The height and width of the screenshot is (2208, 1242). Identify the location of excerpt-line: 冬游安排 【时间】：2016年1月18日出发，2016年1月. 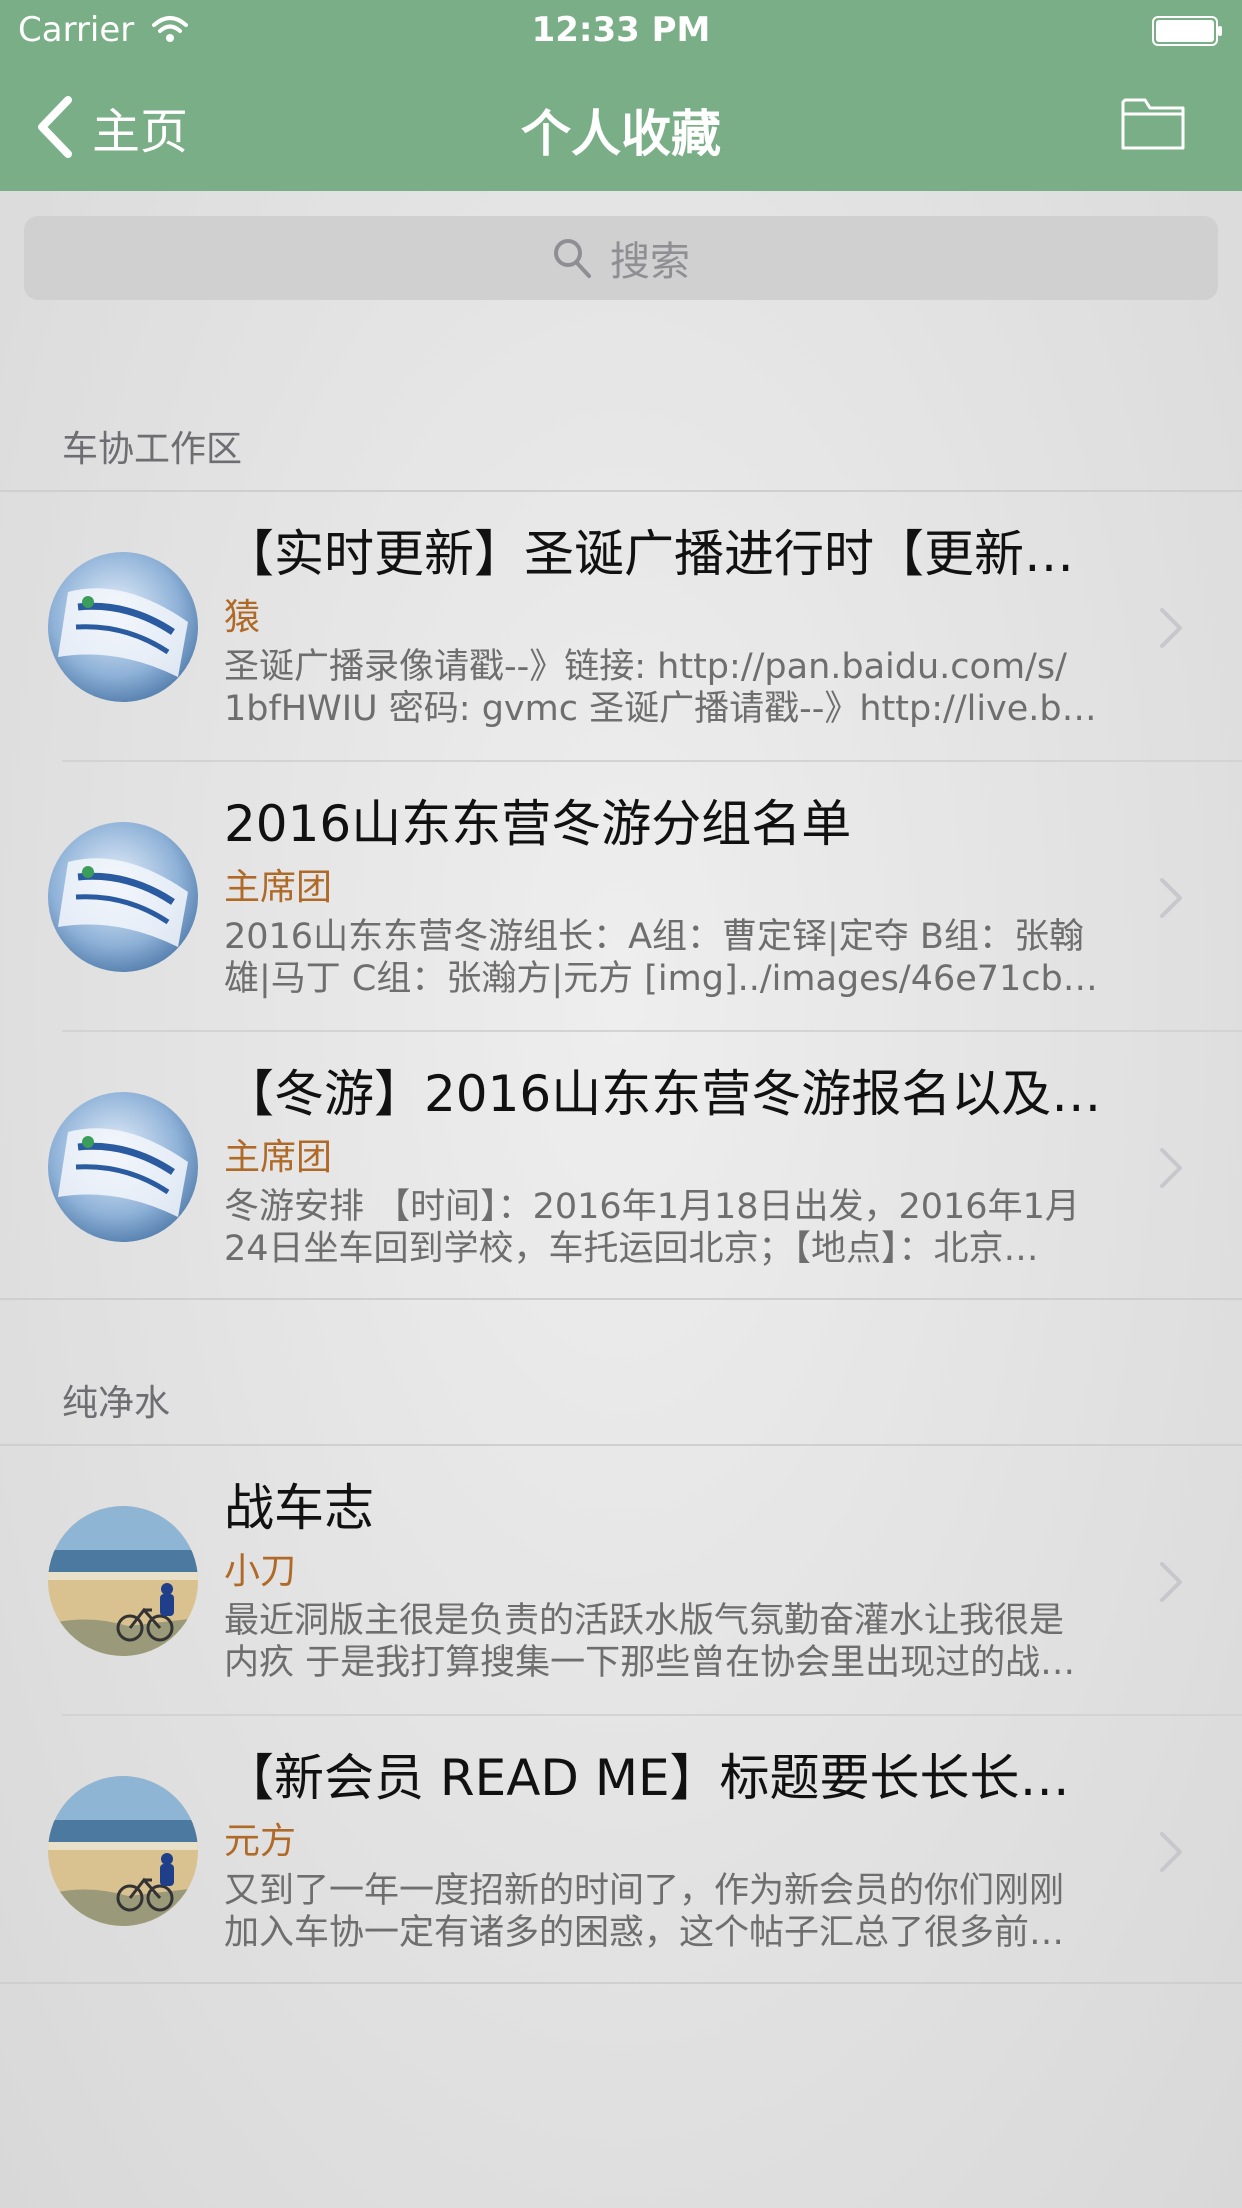
(652, 1207).